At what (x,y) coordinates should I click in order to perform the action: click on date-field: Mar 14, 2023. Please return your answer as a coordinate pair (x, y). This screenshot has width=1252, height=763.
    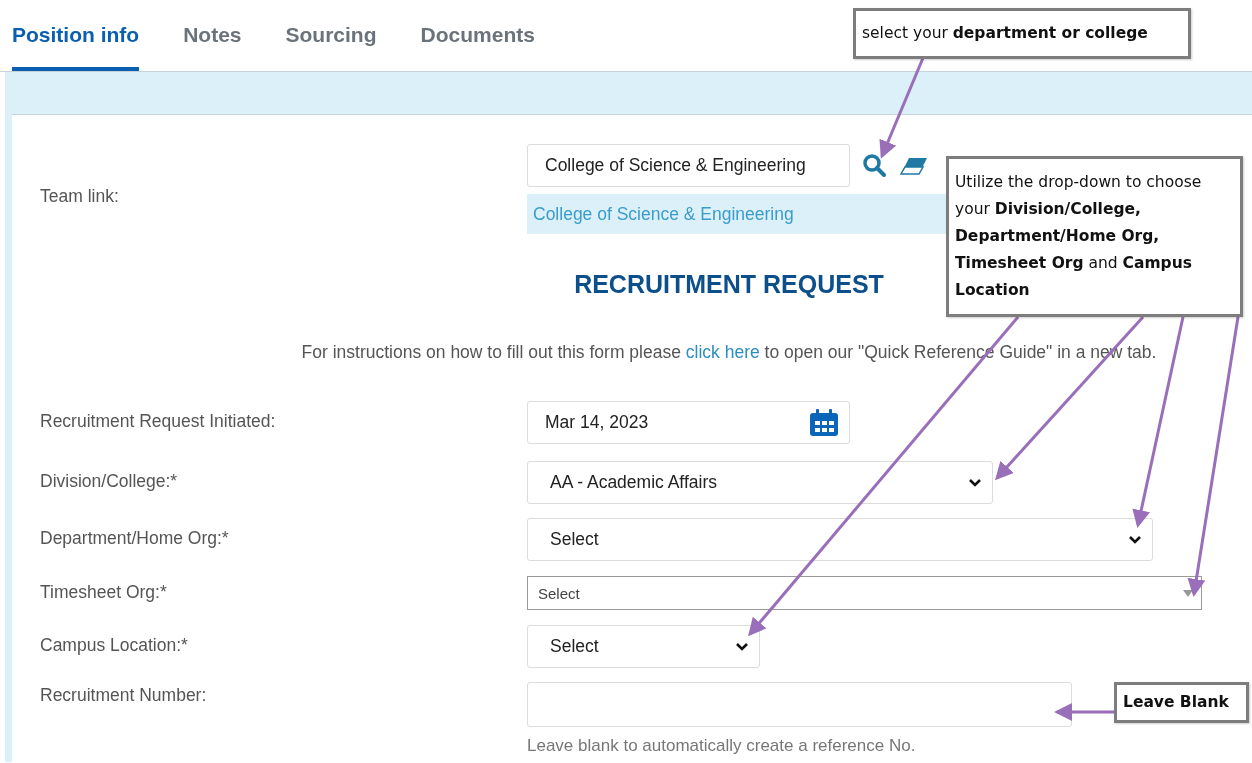
    Looking at the image, I should click on (688, 422).